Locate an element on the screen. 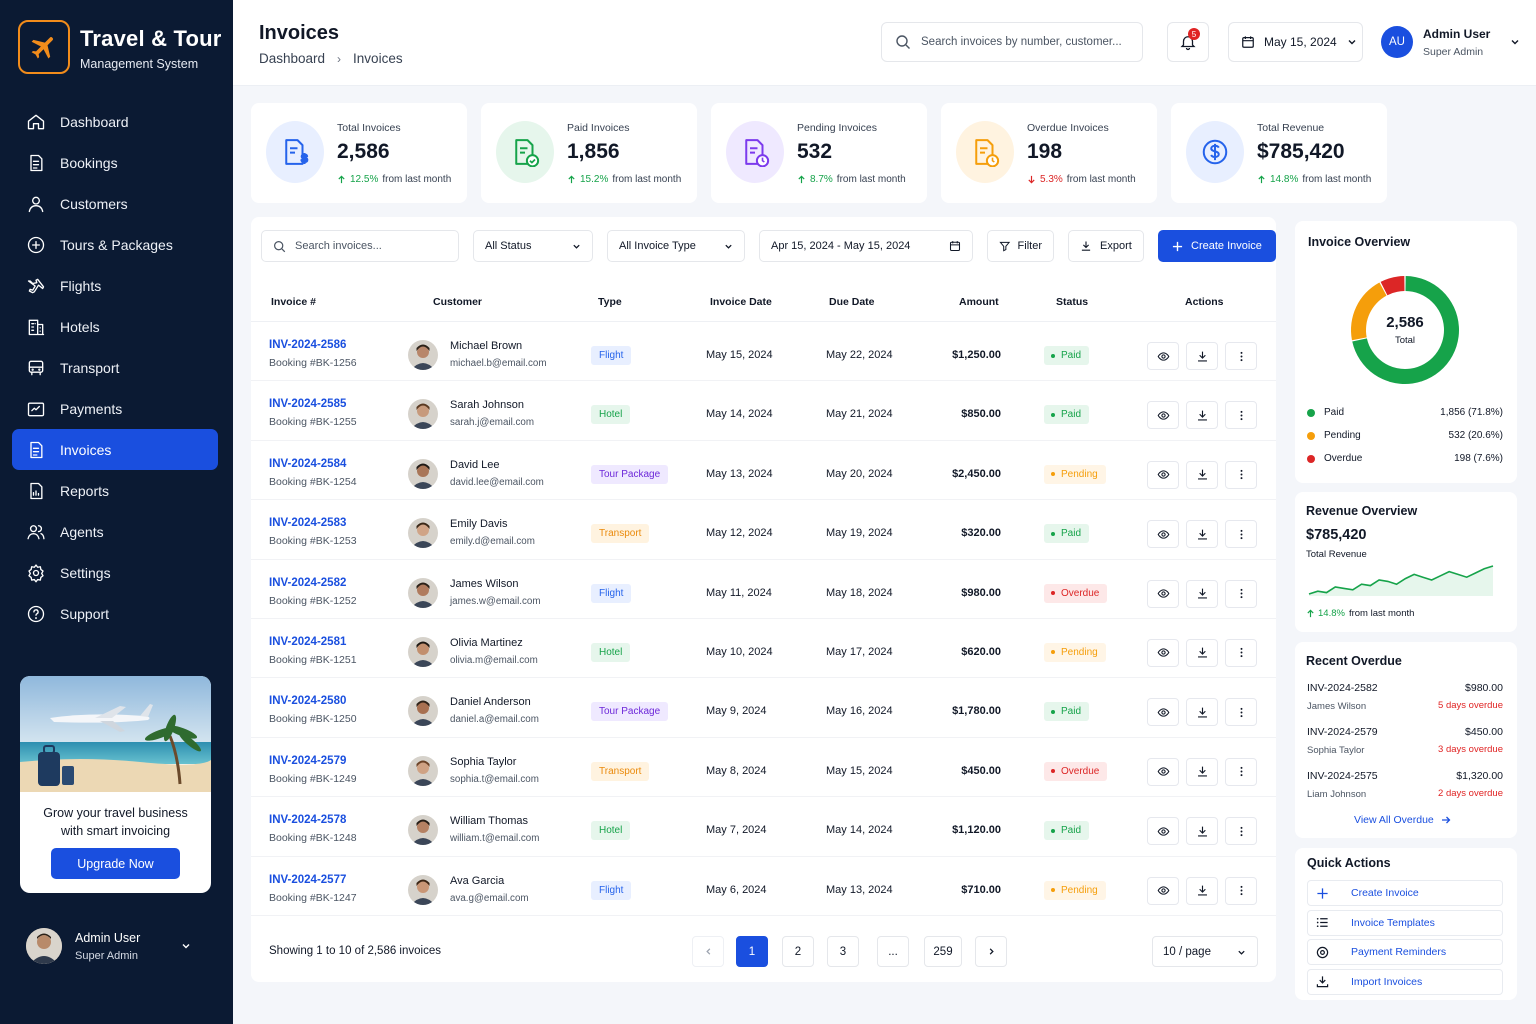 The width and height of the screenshot is (1536, 1024). invoice-number-link: INV-2024-2584 is located at coordinates (307, 464).